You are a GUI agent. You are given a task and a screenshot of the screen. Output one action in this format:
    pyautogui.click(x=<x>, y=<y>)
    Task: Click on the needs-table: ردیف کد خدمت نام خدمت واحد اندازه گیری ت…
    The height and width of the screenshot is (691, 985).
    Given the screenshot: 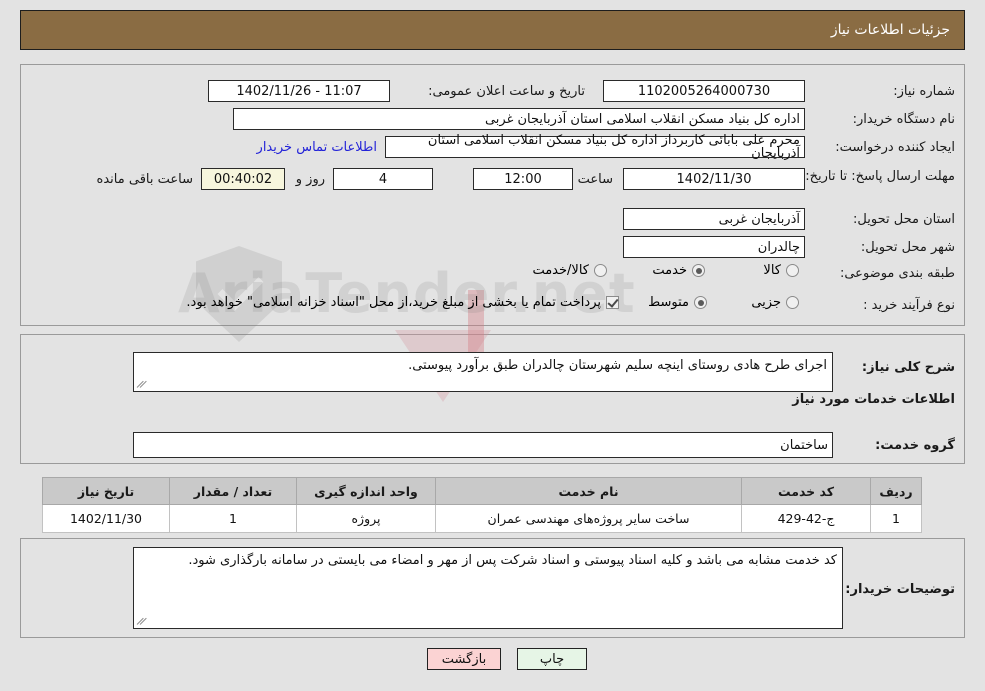 What is the action you would take?
    pyautogui.click(x=482, y=505)
    